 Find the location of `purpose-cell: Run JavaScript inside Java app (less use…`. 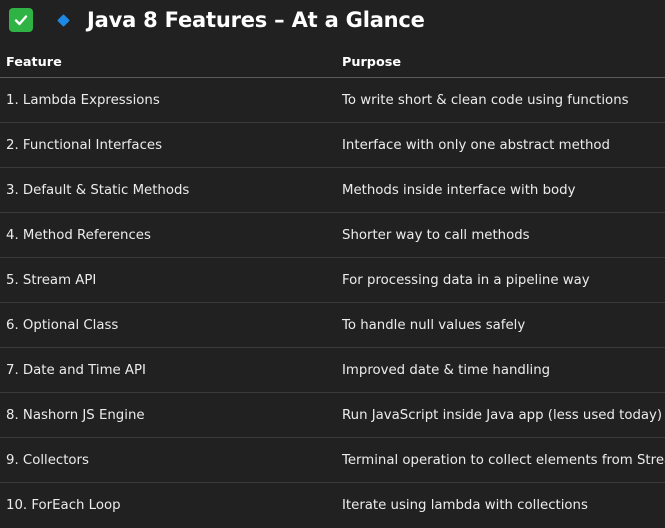

purpose-cell: Run JavaScript inside Java app (less use… is located at coordinates (502, 415).